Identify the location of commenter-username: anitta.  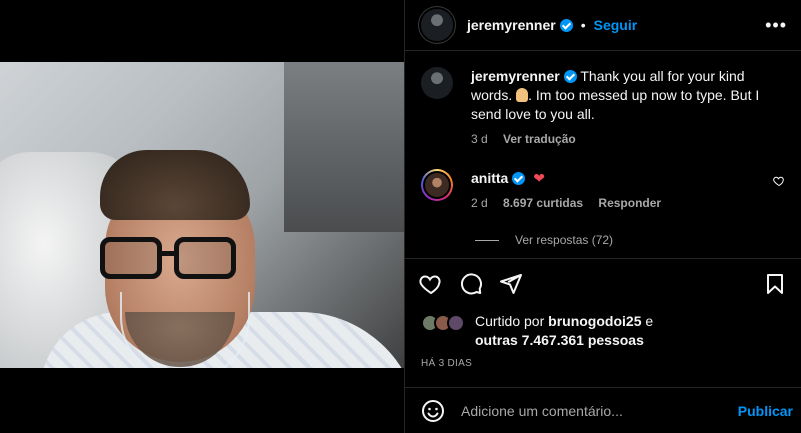
(489, 178).